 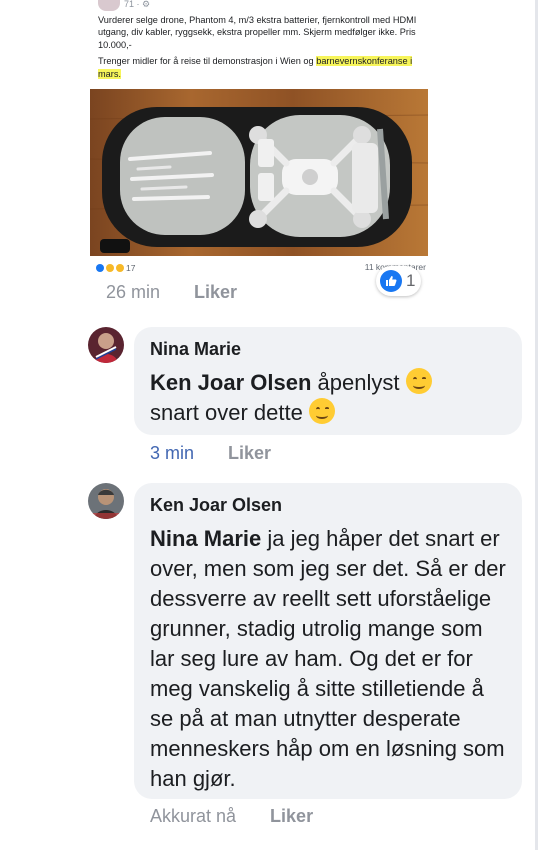 I want to click on post-reactions: 17, so click(x=115, y=267).